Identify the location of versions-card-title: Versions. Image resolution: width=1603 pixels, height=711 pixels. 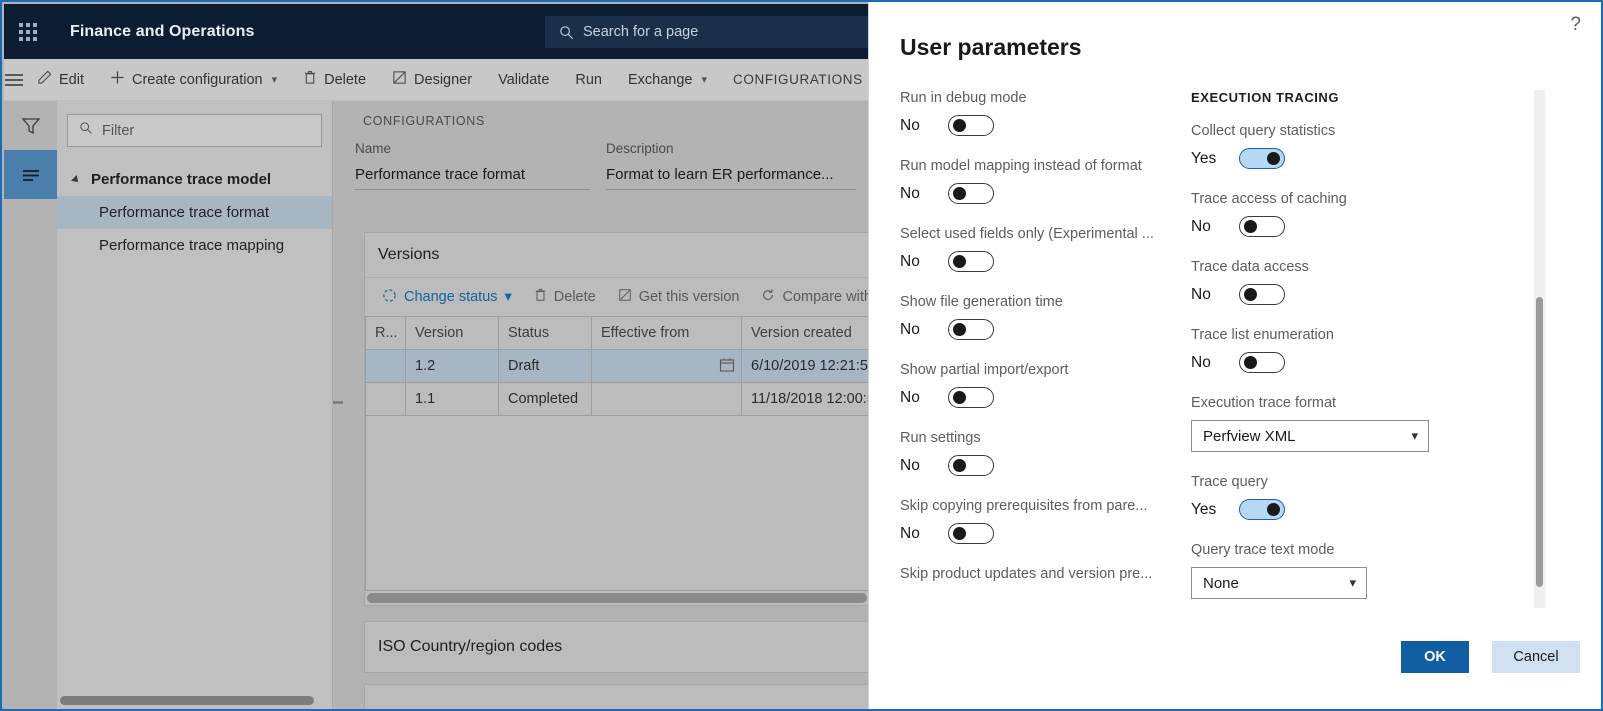
(616, 255).